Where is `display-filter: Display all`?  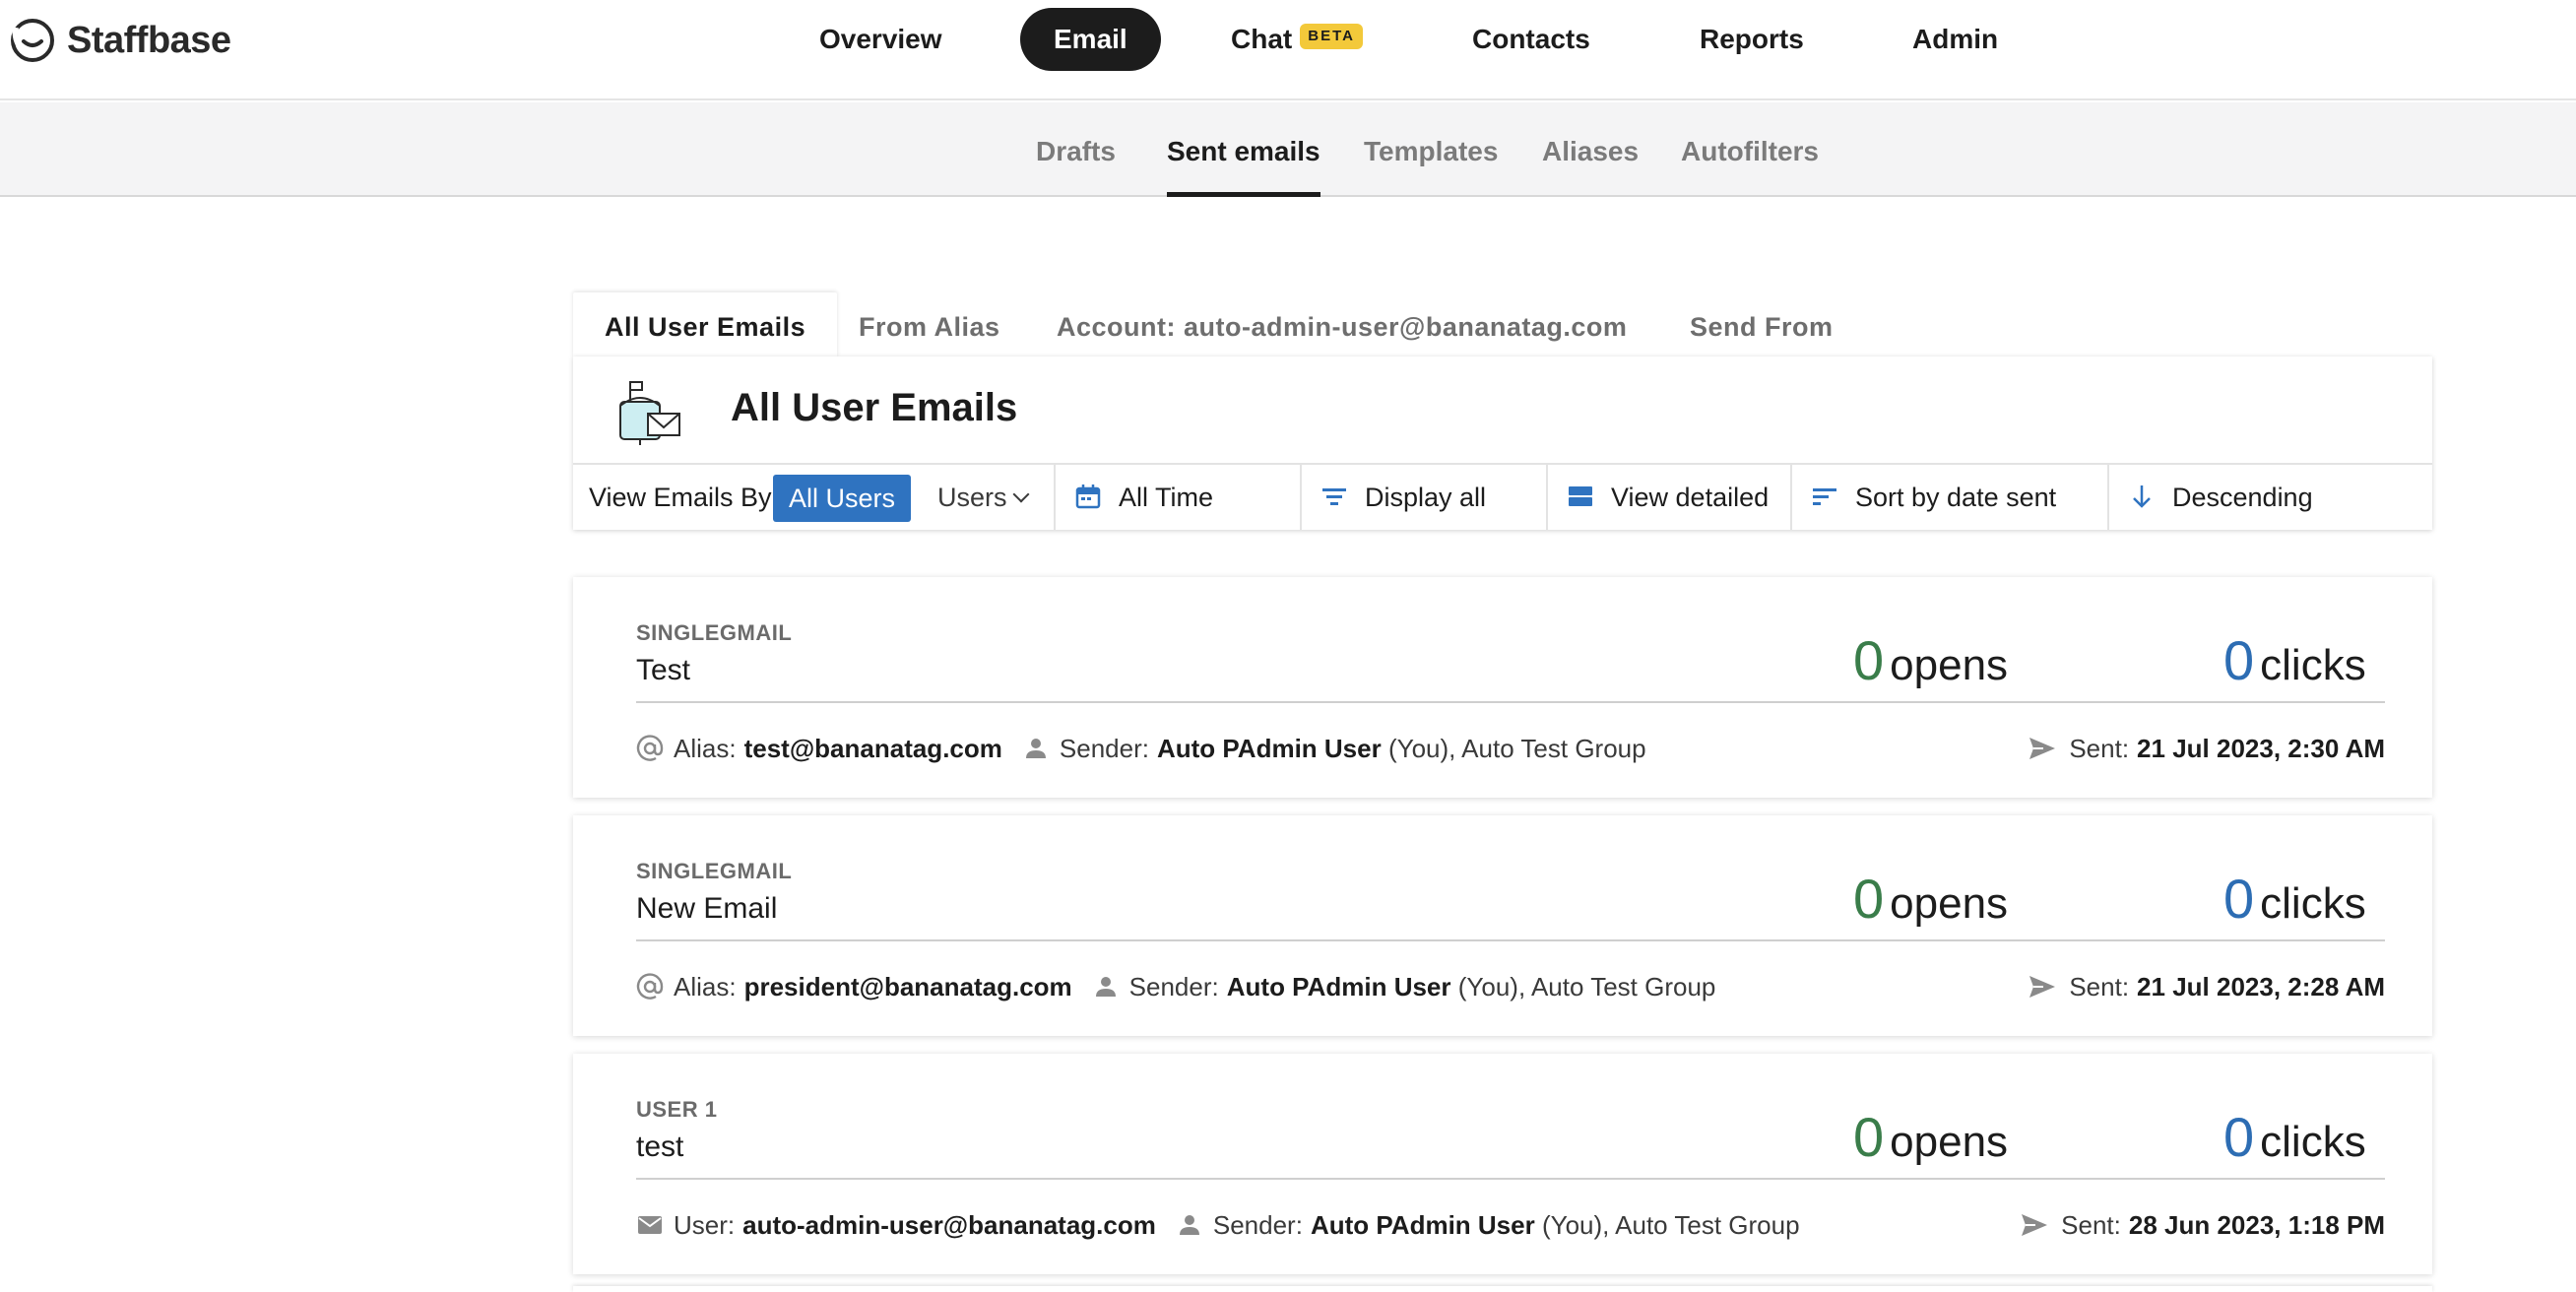 display-filter: Display all is located at coordinates (1423, 497).